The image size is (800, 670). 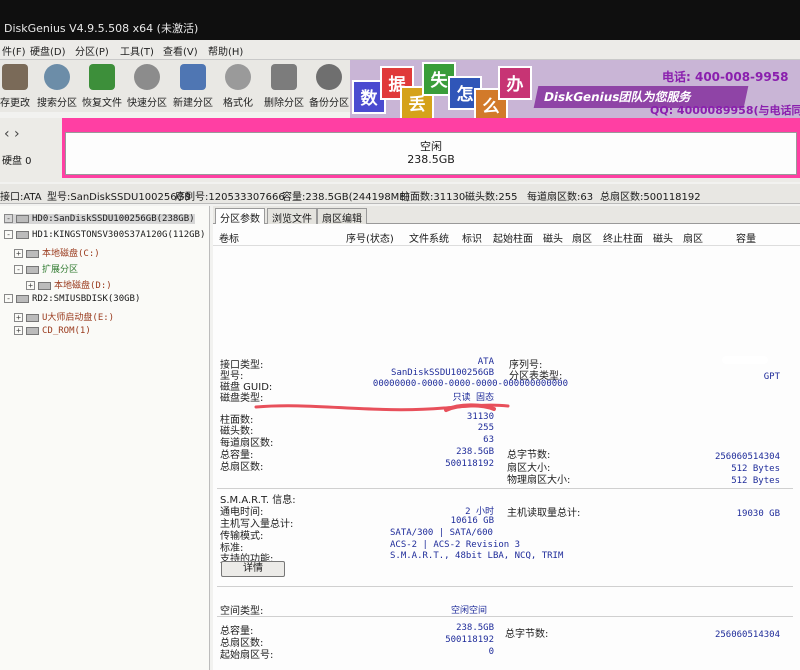 What do you see at coordinates (32, 330) in the screenshot?
I see `cdrom-icon` at bounding box center [32, 330].